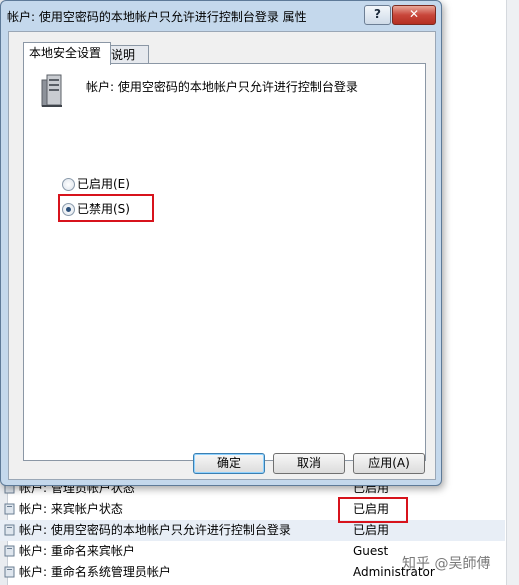  What do you see at coordinates (446, 564) in the screenshot?
I see `watermark: 知乎 @吴師傅` at bounding box center [446, 564].